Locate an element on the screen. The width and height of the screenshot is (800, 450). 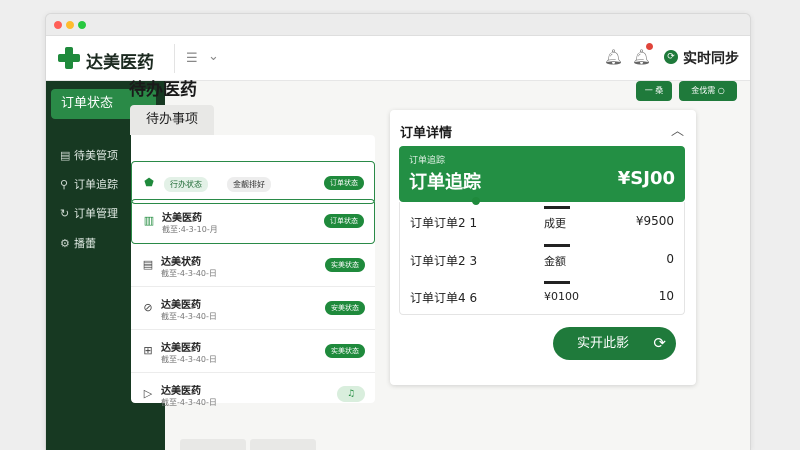
row-value: 10 is located at coordinates (666, 296).